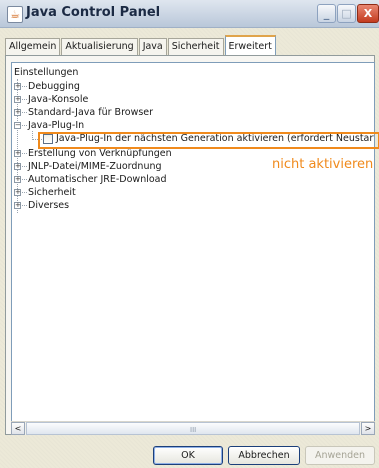  Describe the element at coordinates (33, 46) in the screenshot. I see `tab-allgemein: Allgemein` at that location.